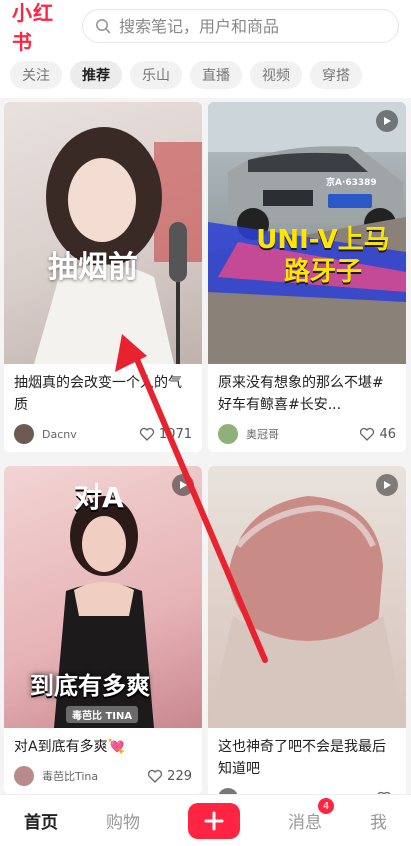 This screenshot has height=846, width=411. Describe the element at coordinates (252, 26) in the screenshot. I see `search-input` at that location.